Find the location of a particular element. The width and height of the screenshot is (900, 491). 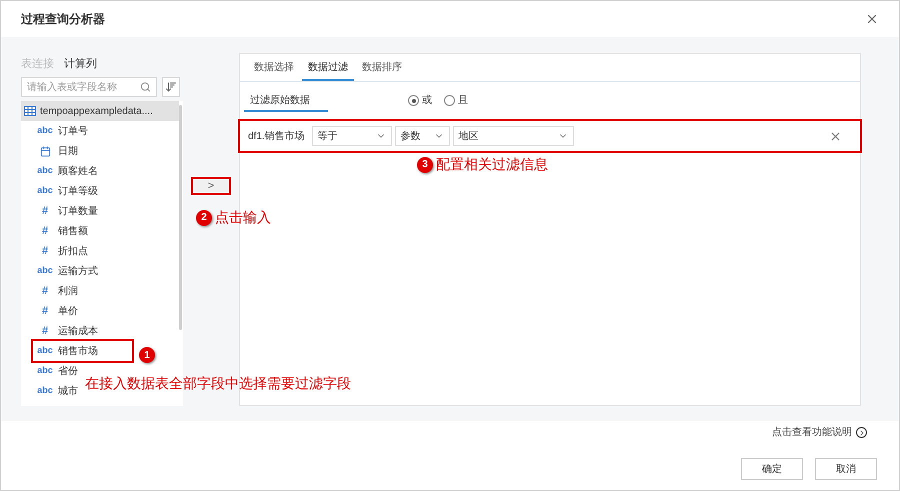

field-item: # 单价 is located at coordinates (56, 311).